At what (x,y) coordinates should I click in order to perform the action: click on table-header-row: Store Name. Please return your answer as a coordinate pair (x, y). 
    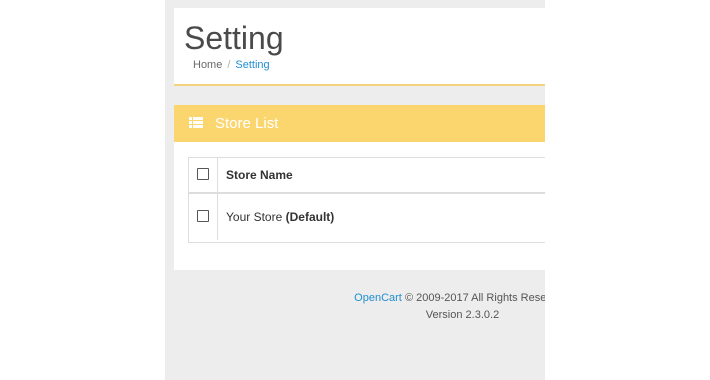
    Looking at the image, I should click on (367, 176).